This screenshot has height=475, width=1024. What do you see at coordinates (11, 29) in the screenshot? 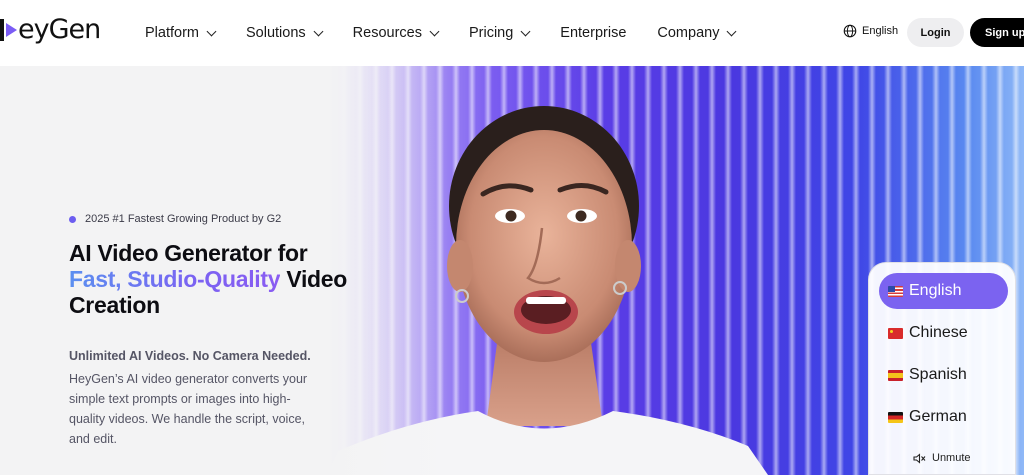
I see `play-icon` at bounding box center [11, 29].